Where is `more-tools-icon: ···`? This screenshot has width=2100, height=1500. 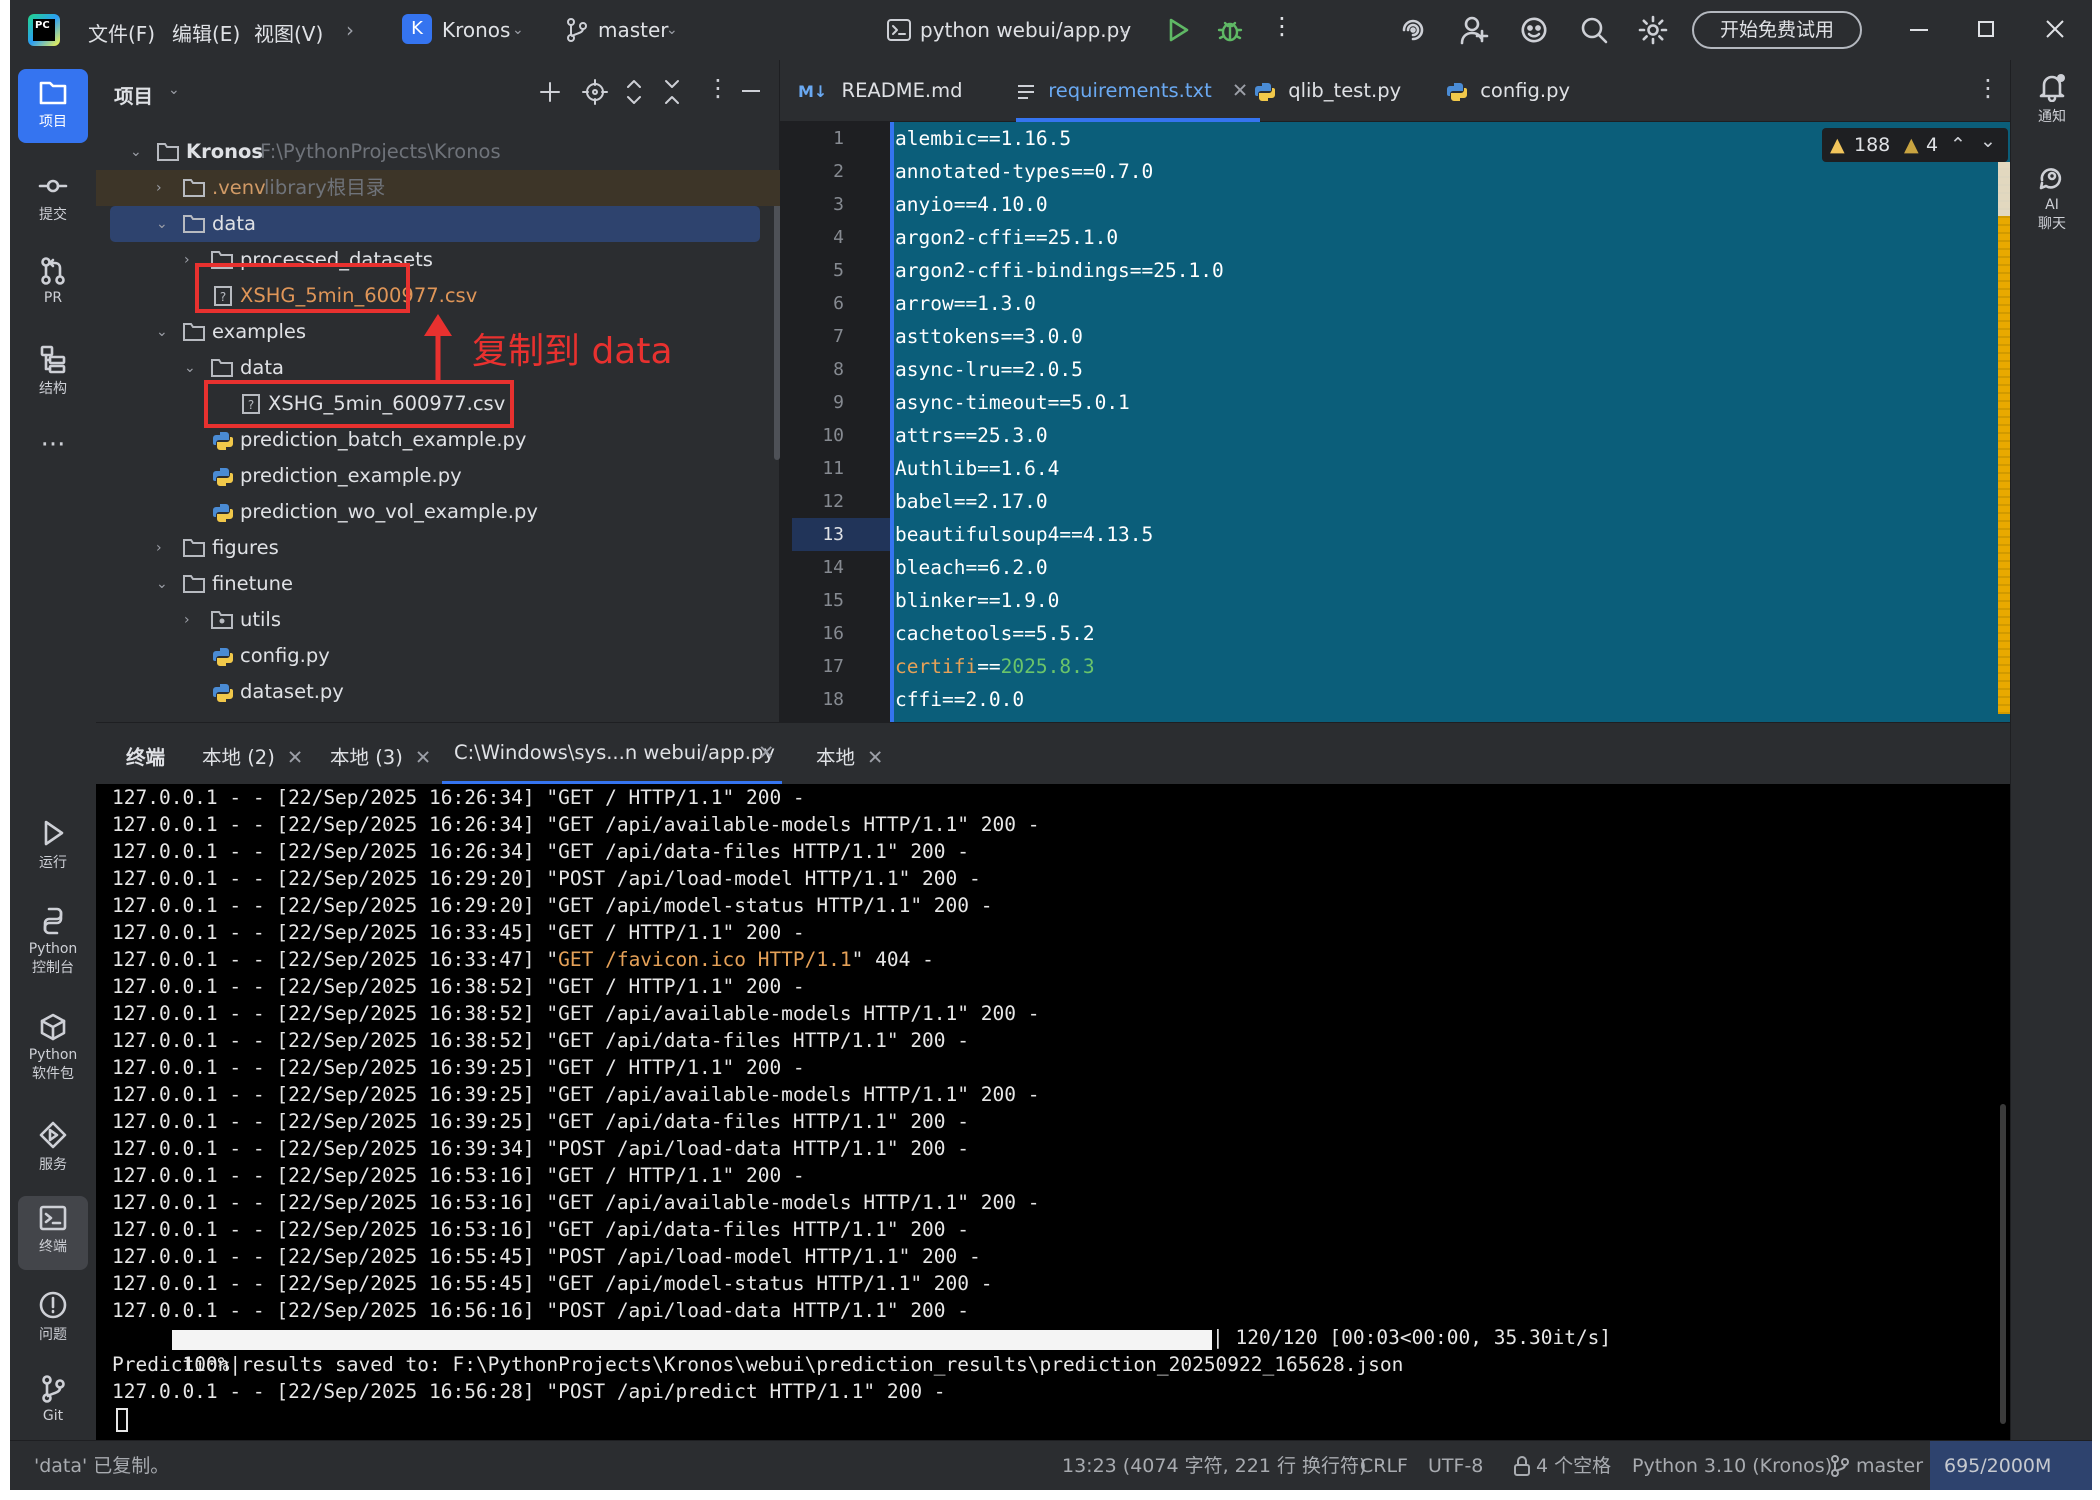
more-tools-icon: ··· is located at coordinates (53, 450).